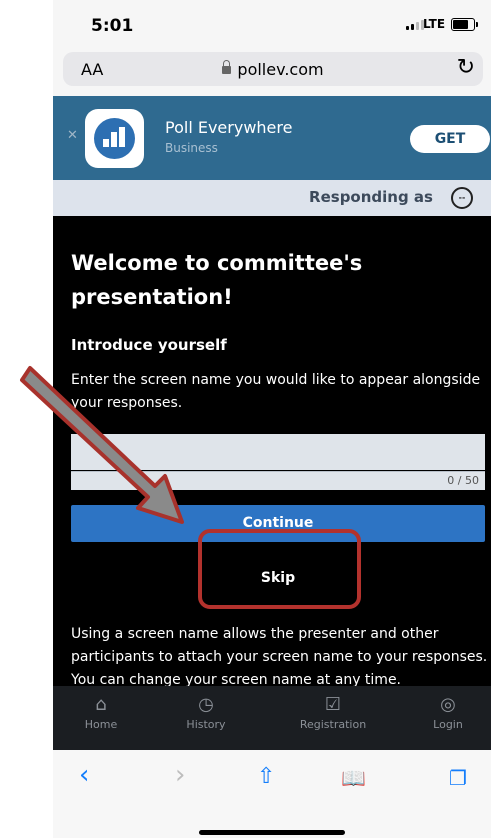 This screenshot has width=491, height=838. What do you see at coordinates (102, 445) in the screenshot?
I see `annotation-arrow` at bounding box center [102, 445].